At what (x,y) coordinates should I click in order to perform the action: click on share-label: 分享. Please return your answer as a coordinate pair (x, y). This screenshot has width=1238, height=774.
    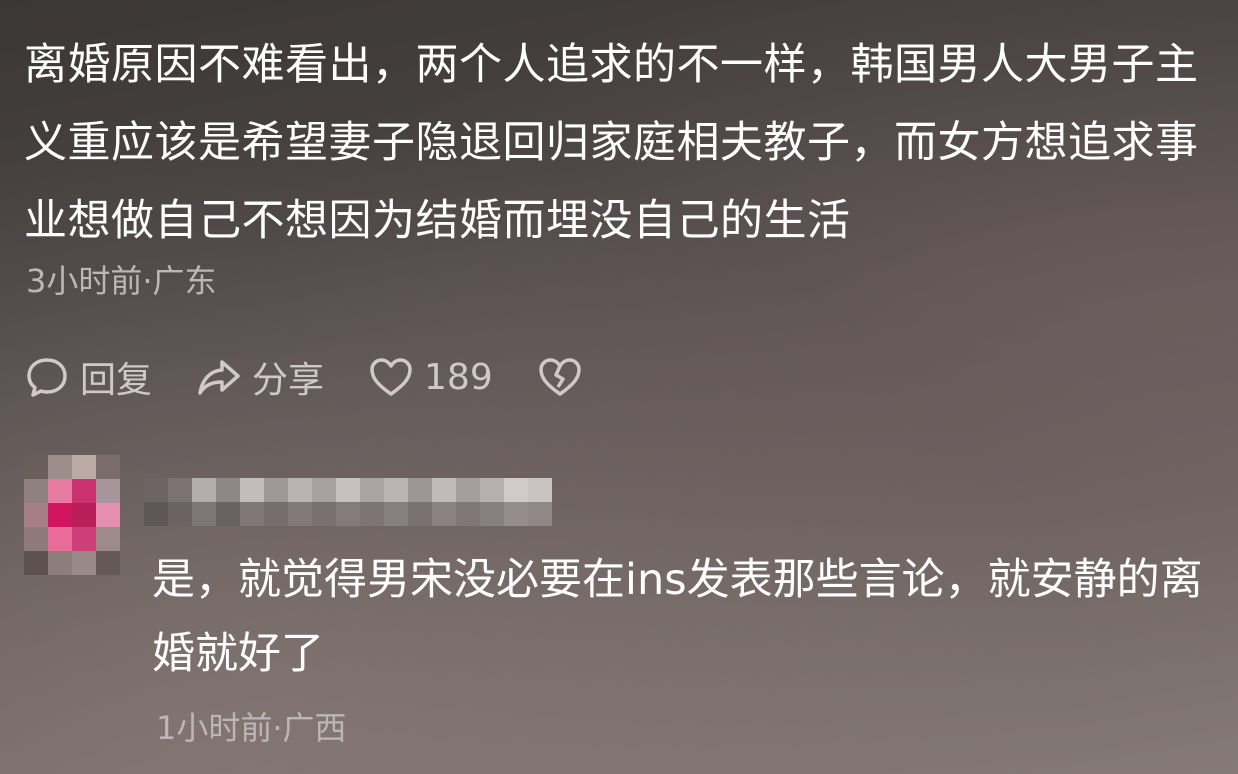
    Looking at the image, I should click on (288, 380).